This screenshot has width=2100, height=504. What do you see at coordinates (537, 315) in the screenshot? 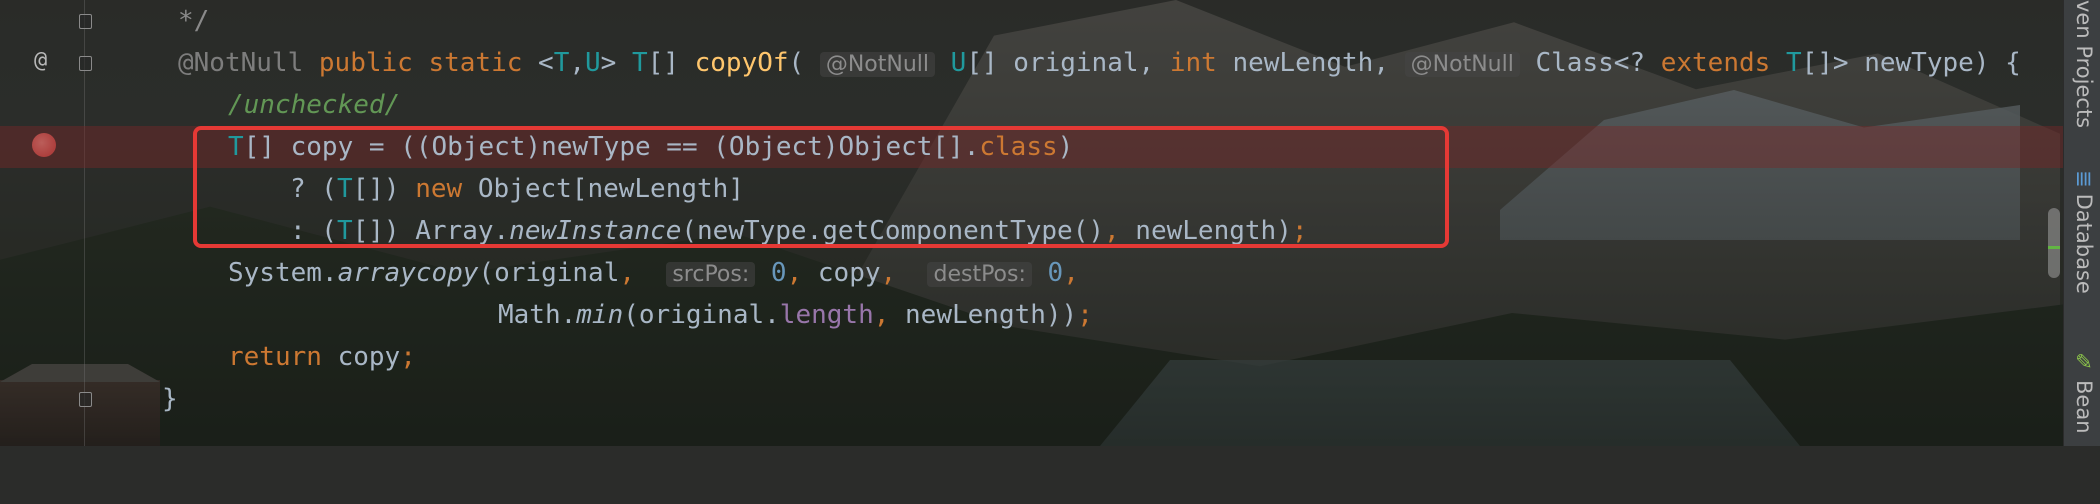
I see `code-text: Math.` at bounding box center [537, 315].